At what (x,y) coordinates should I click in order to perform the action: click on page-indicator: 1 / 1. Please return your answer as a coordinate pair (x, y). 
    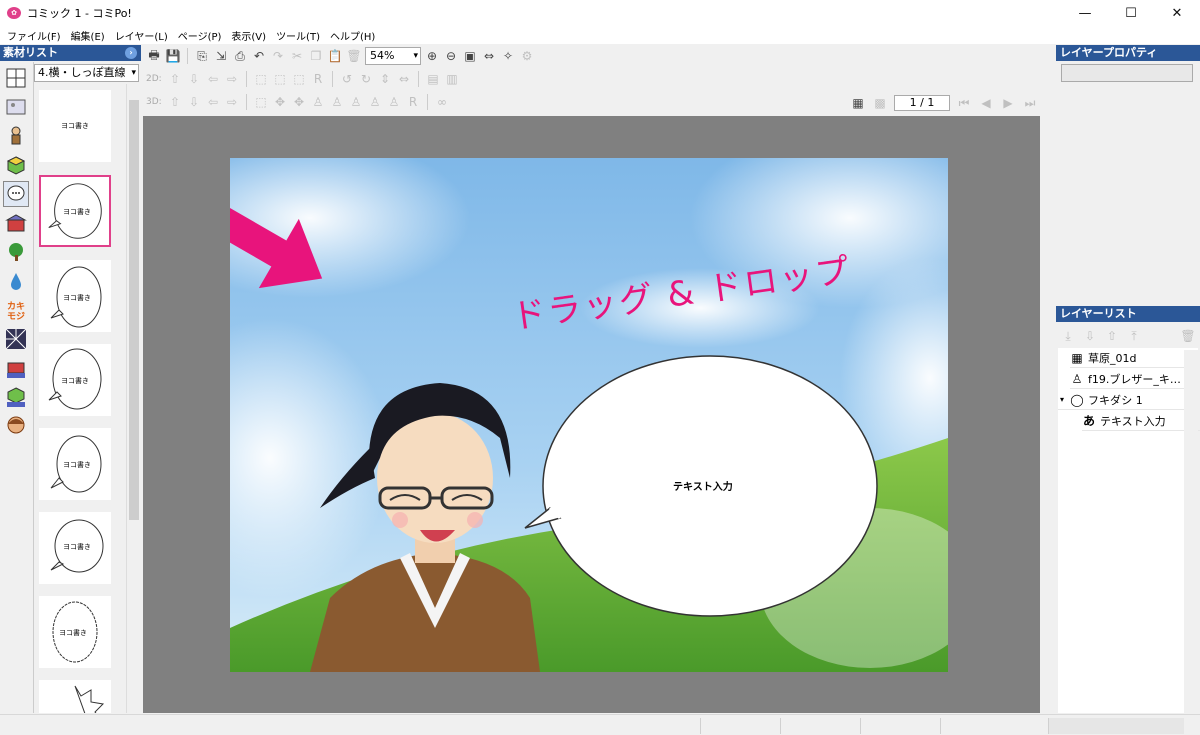
    Looking at the image, I should click on (922, 103).